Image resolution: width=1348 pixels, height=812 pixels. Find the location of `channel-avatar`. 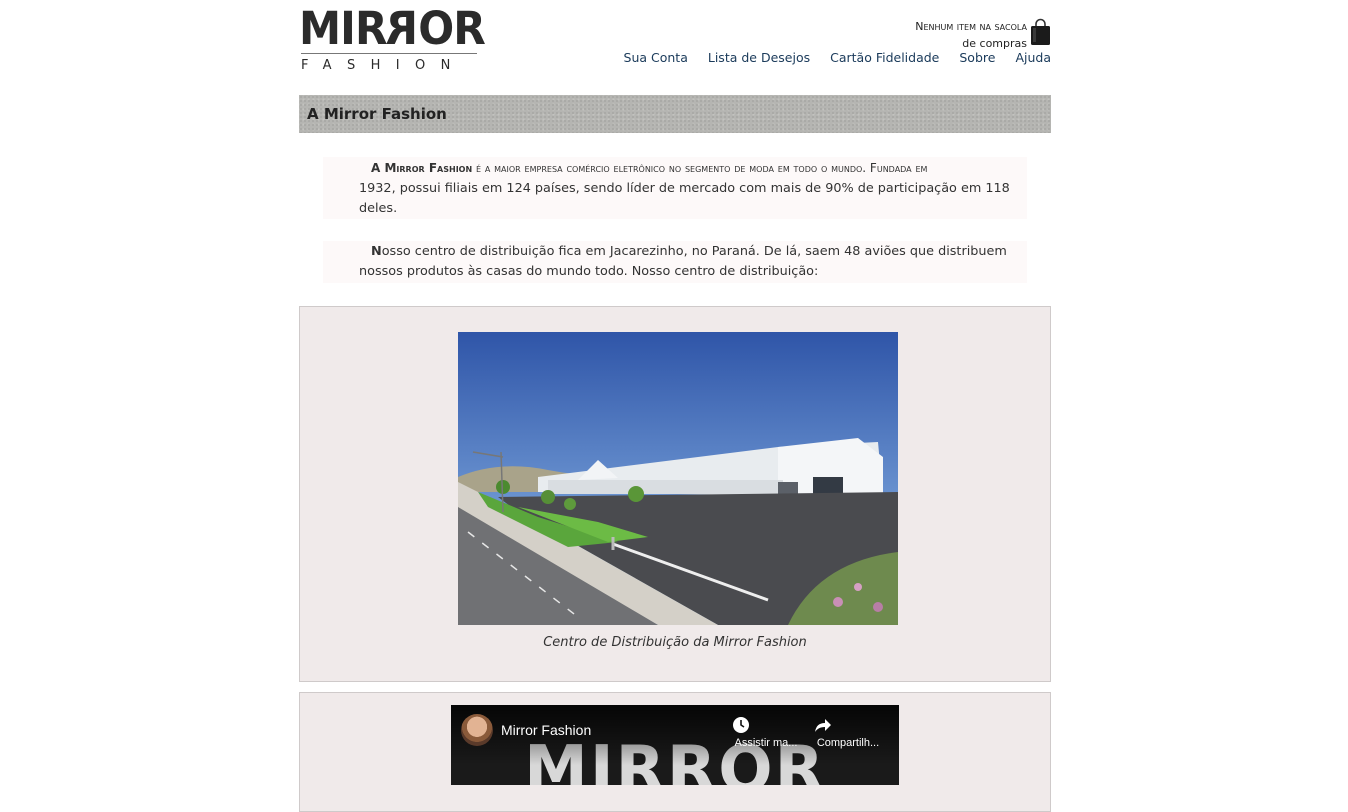

channel-avatar is located at coordinates (477, 730).